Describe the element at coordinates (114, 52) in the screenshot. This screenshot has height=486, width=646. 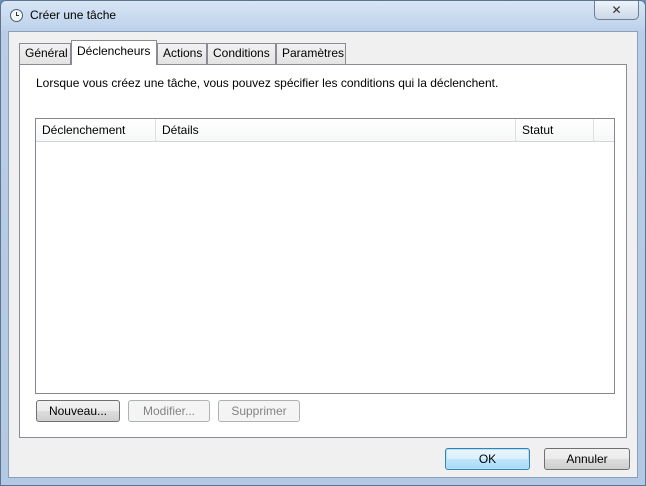
I see `tab-triggers: Déclencheurs` at that location.